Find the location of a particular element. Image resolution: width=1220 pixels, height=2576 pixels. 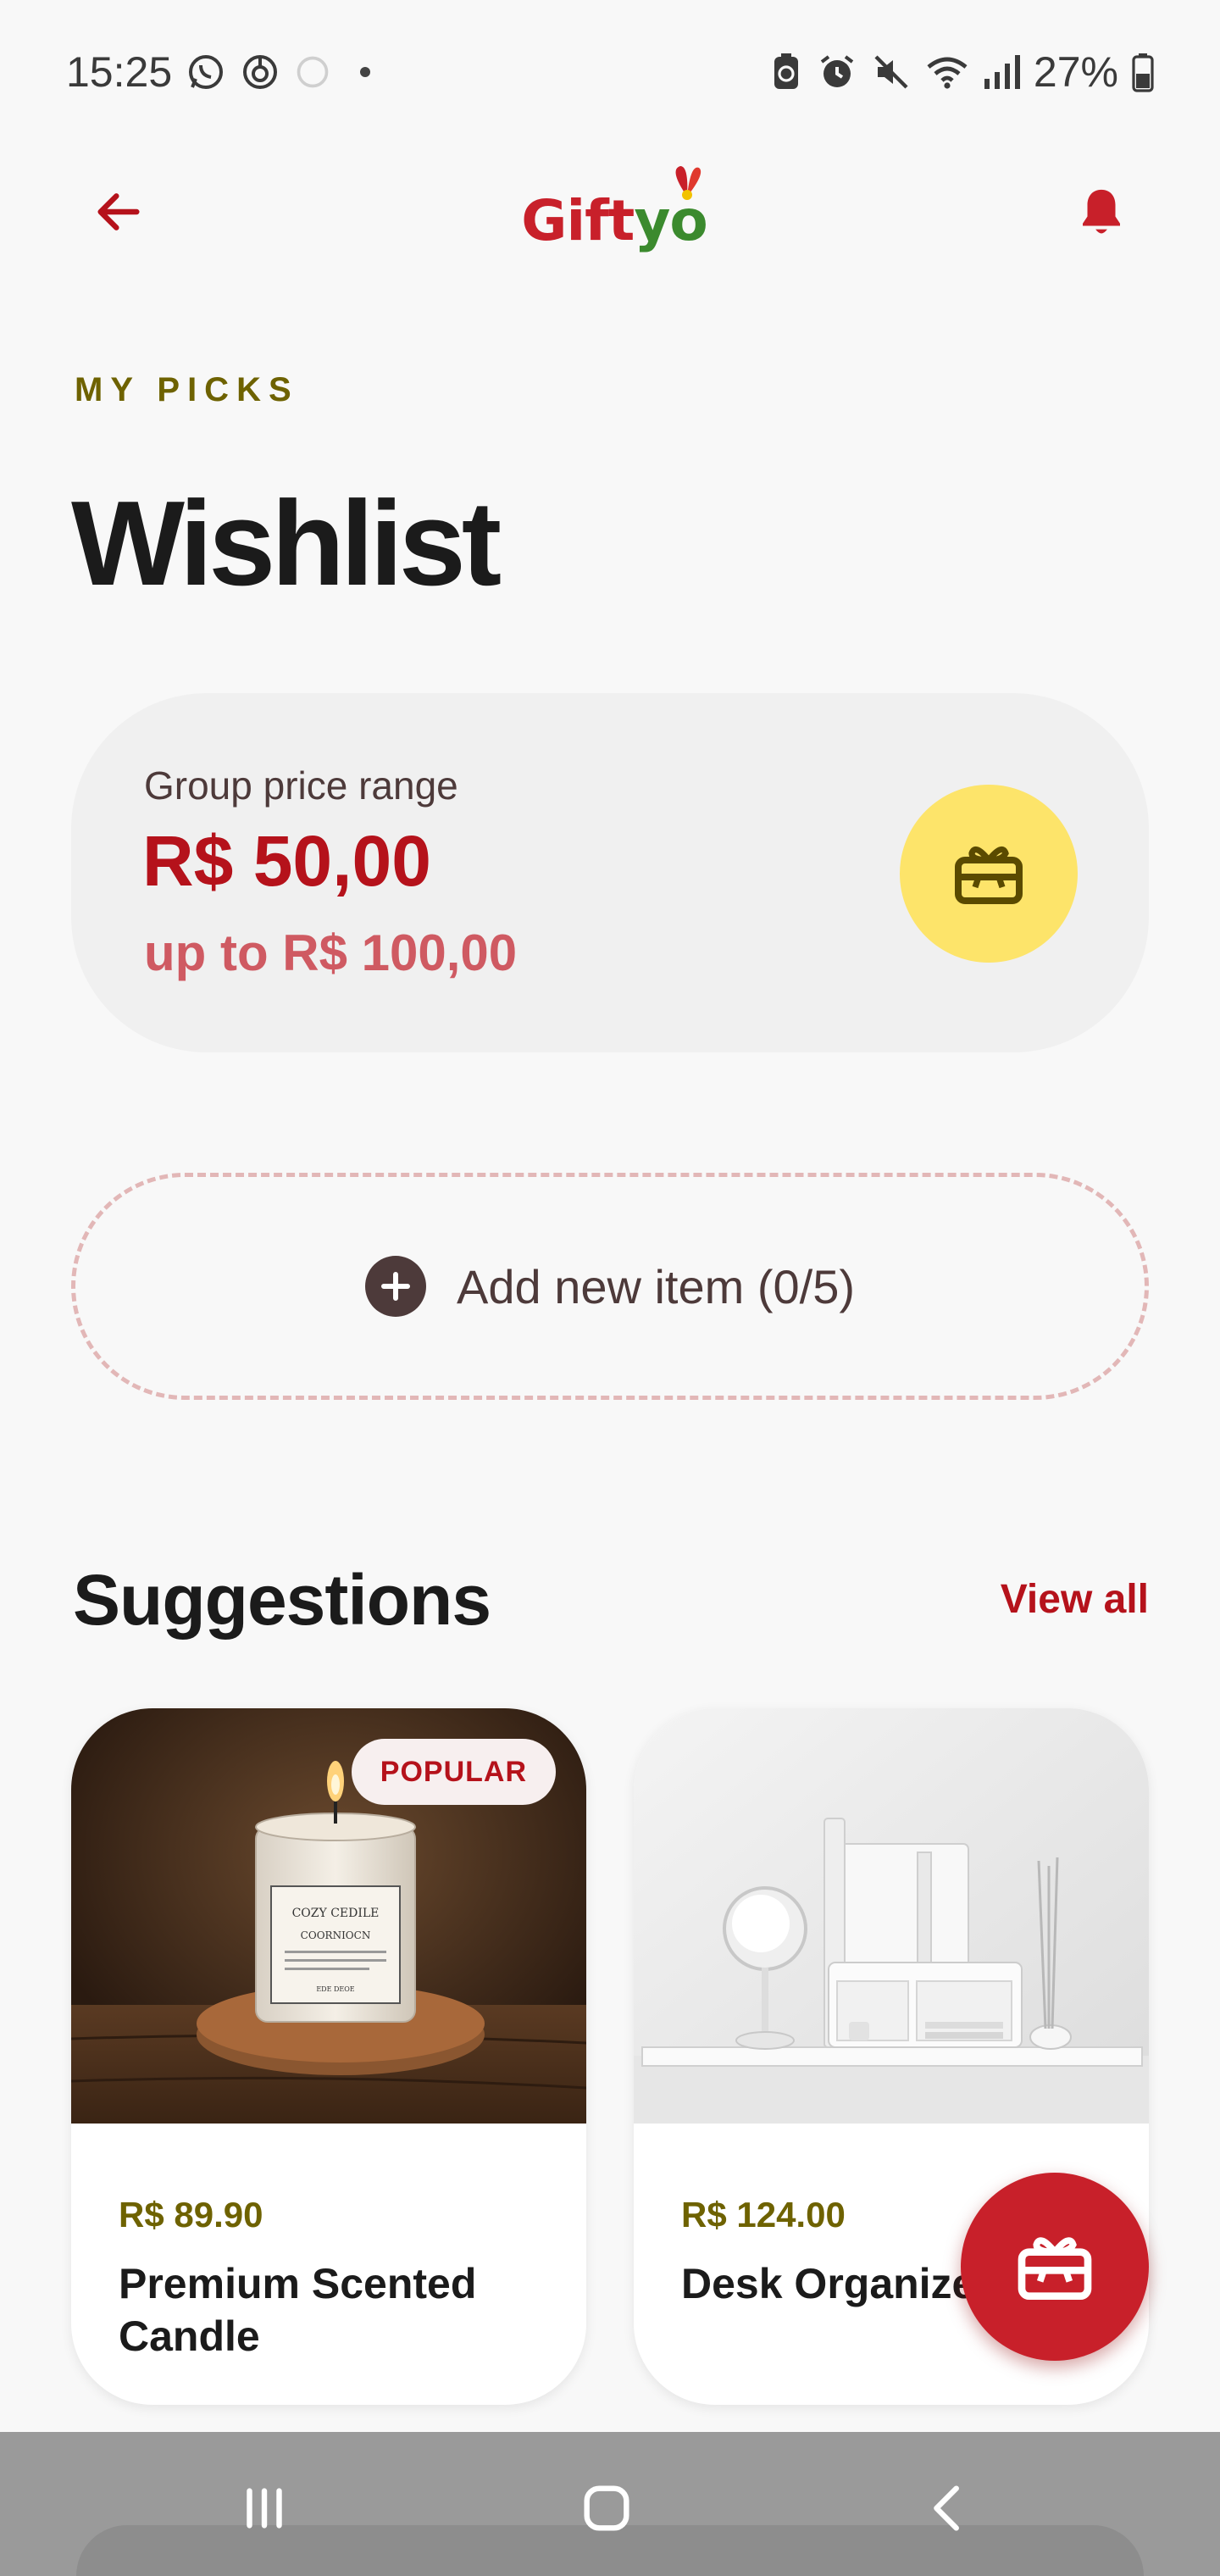

bow-icon is located at coordinates (688, 182).